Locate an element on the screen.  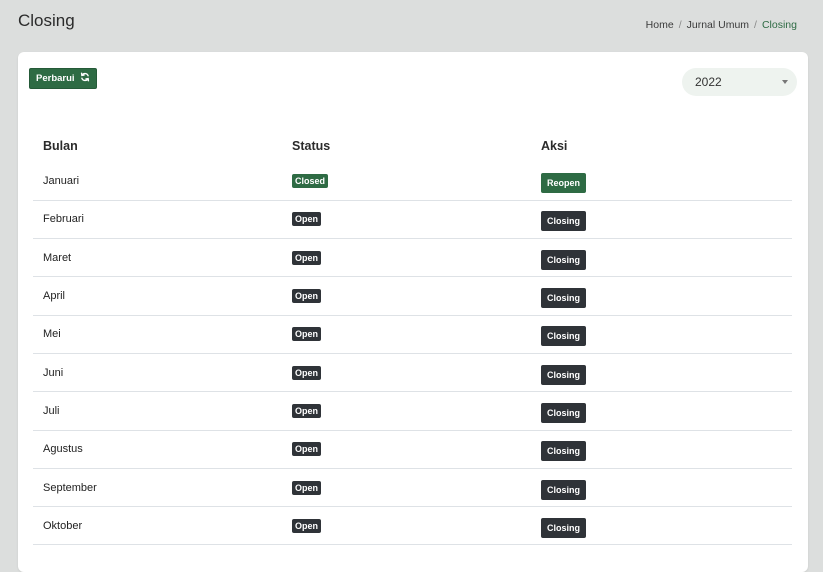
breadcrumb-home: Home is located at coordinates (660, 25).